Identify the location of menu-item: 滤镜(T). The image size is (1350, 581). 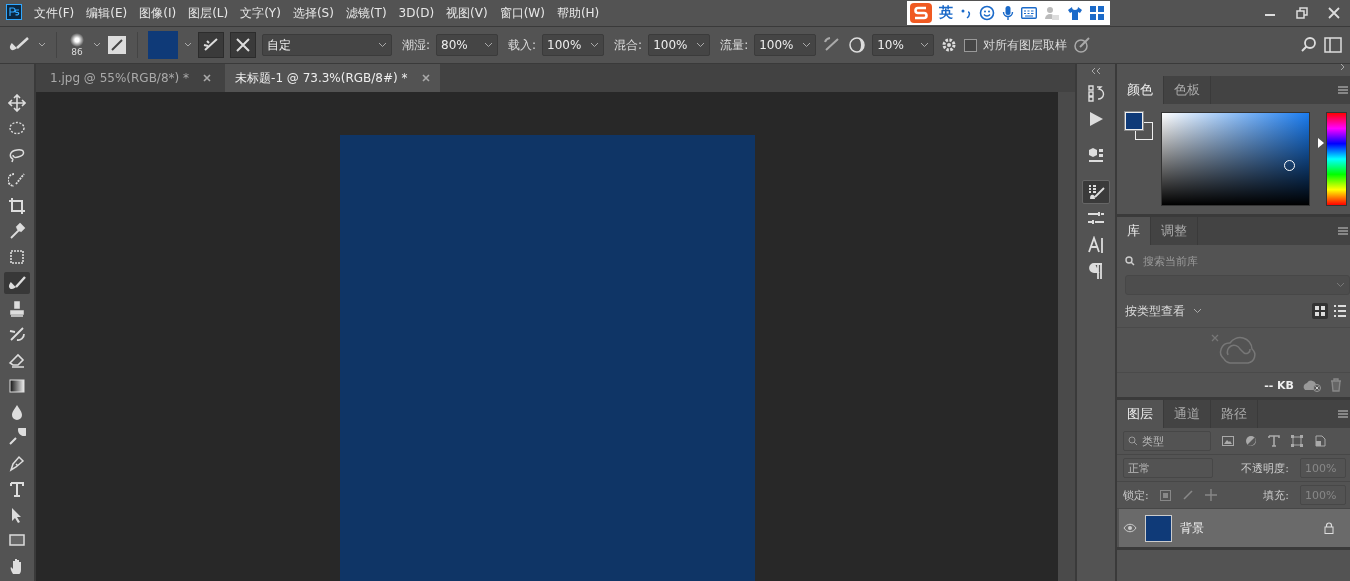
(366, 13).